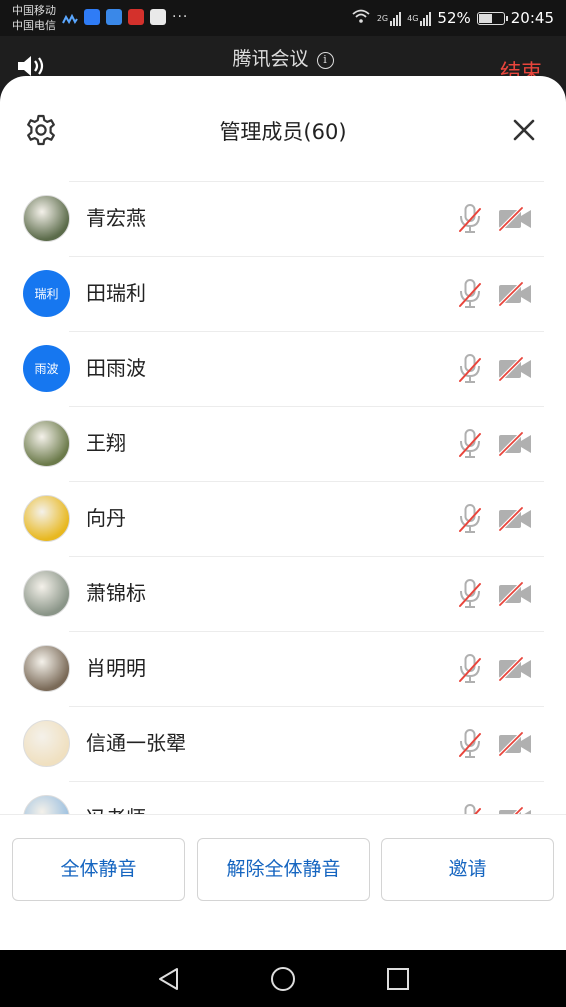 The image size is (566, 1007). Describe the element at coordinates (136, 17) in the screenshot. I see `recorder-notification-icon` at that location.